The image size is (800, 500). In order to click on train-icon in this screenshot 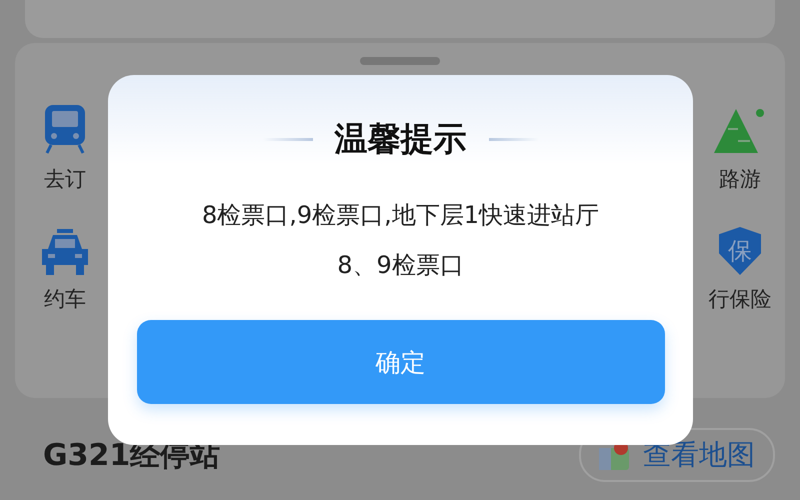, I will do `click(65, 130)`.